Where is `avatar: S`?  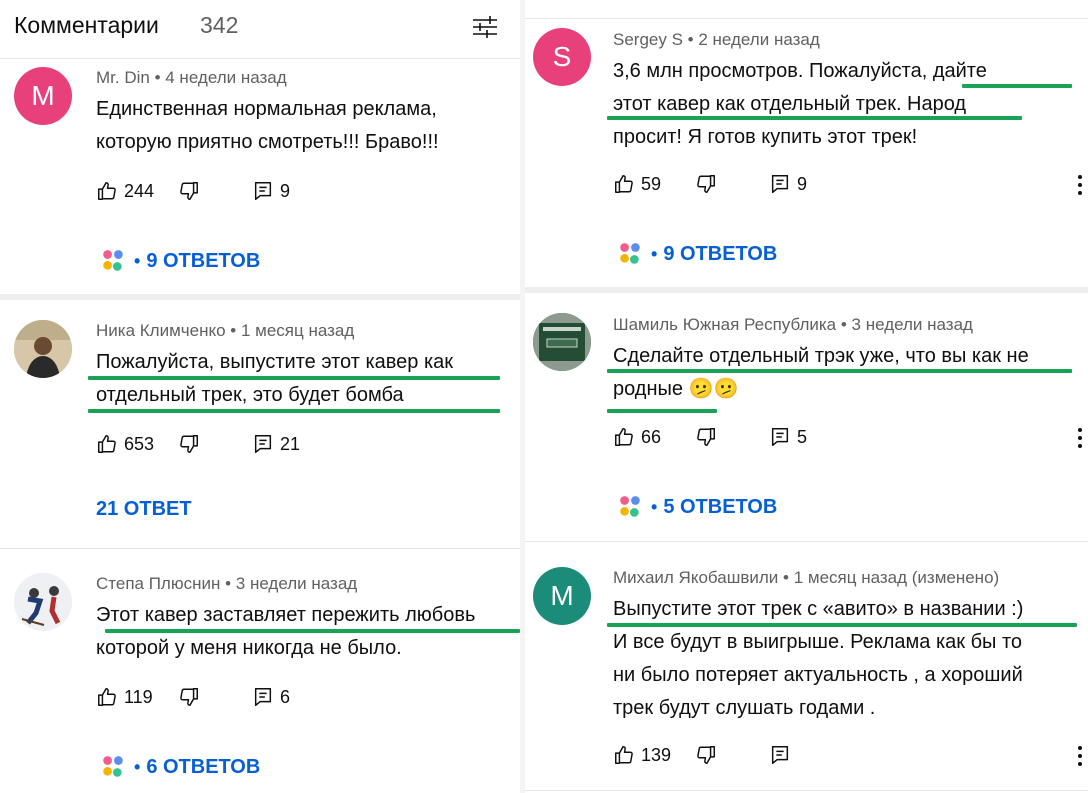 avatar: S is located at coordinates (562, 57).